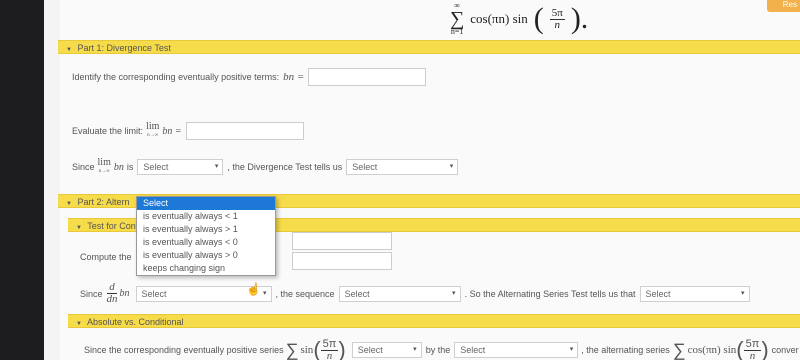  Describe the element at coordinates (307, 350) in the screenshot. I see `abs-term: sin` at that location.